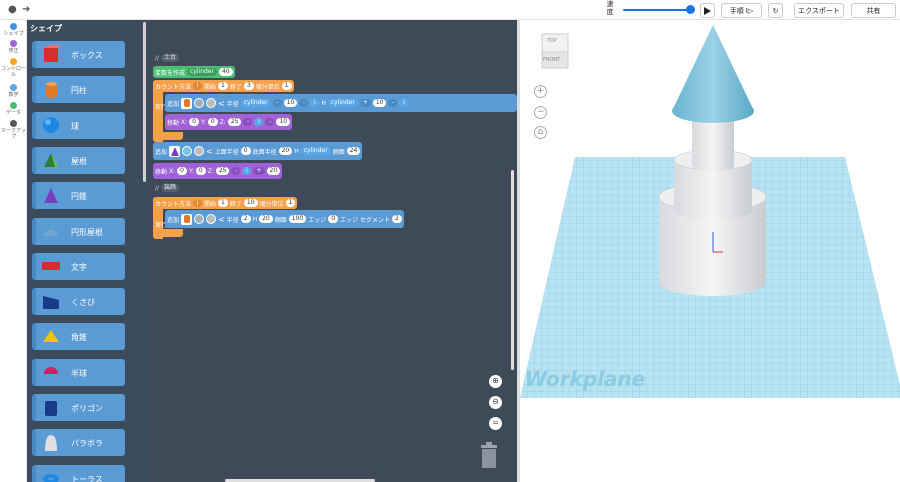  What do you see at coordinates (555, 51) in the screenshot?
I see `view-cube: TOP FRONT` at bounding box center [555, 51].